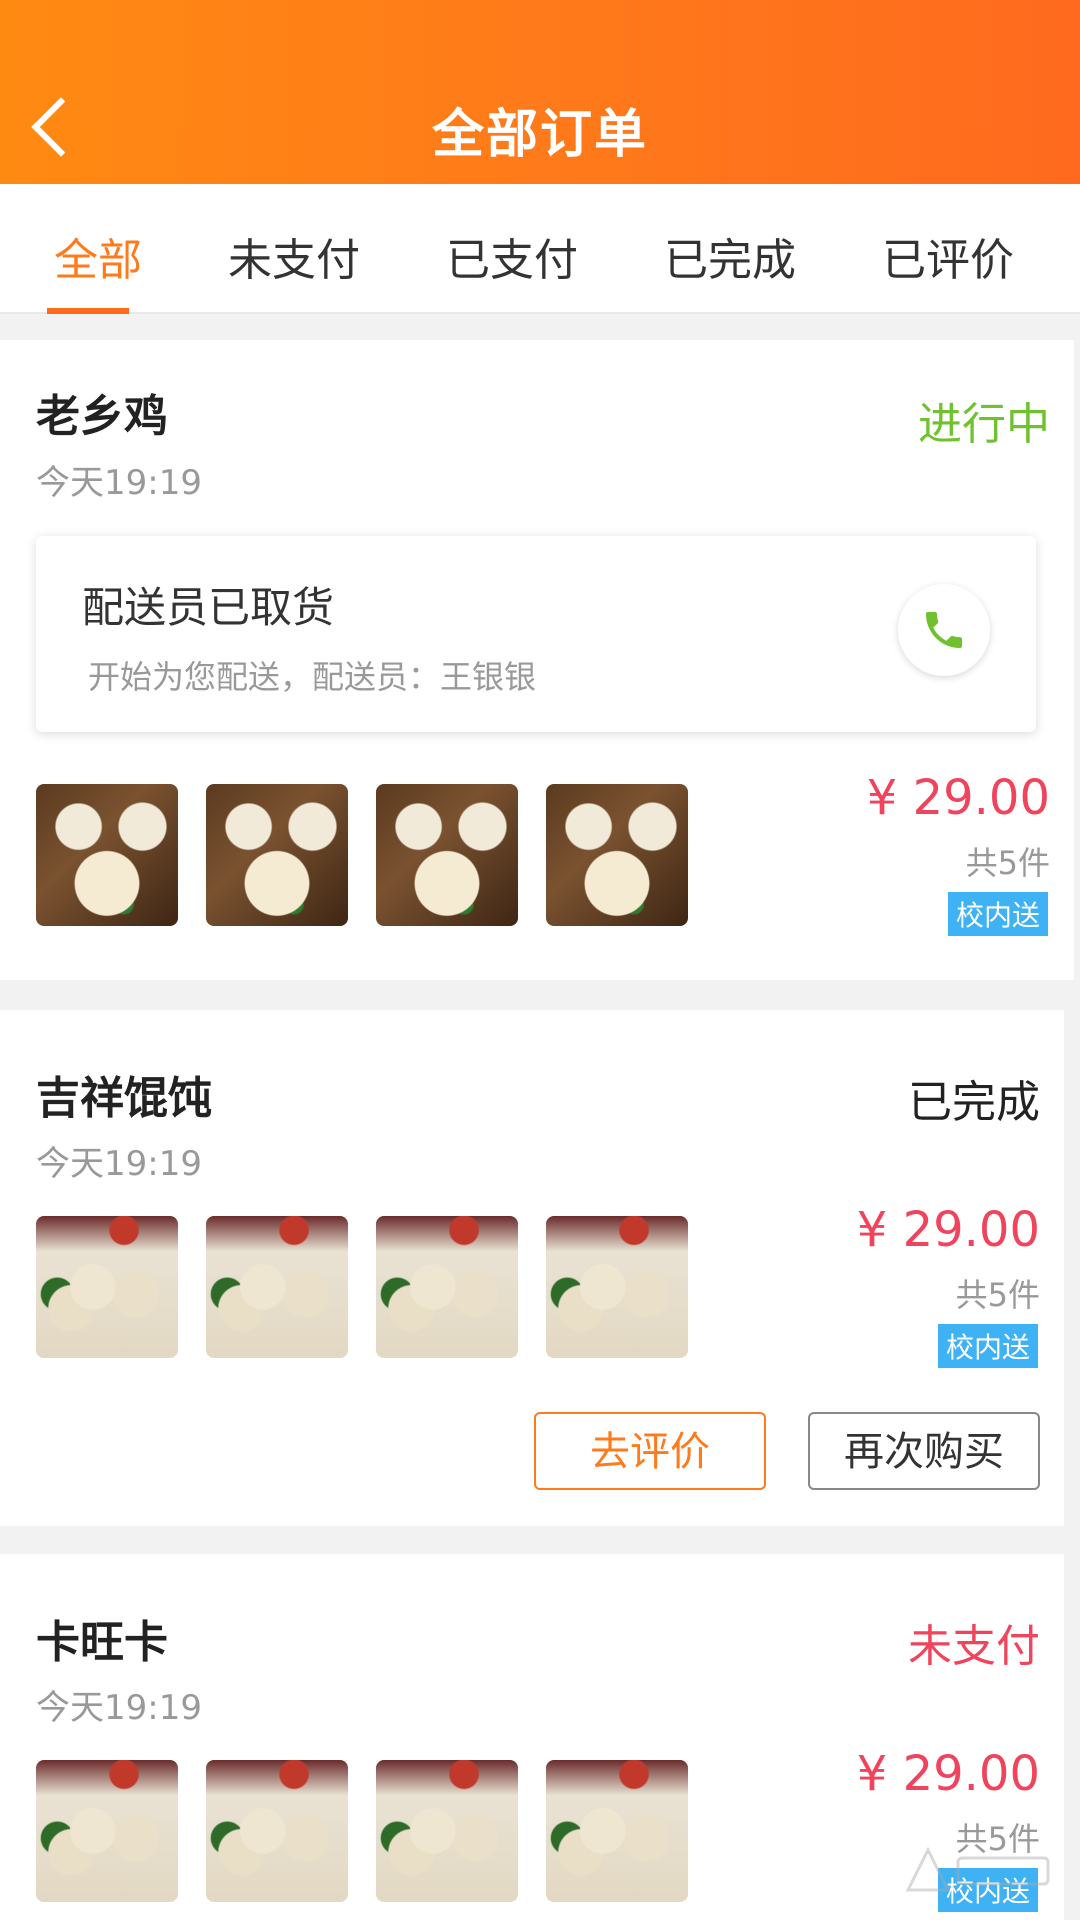 Image resolution: width=1080 pixels, height=1920 pixels. I want to click on app-header: 全部订单, so click(540, 92).